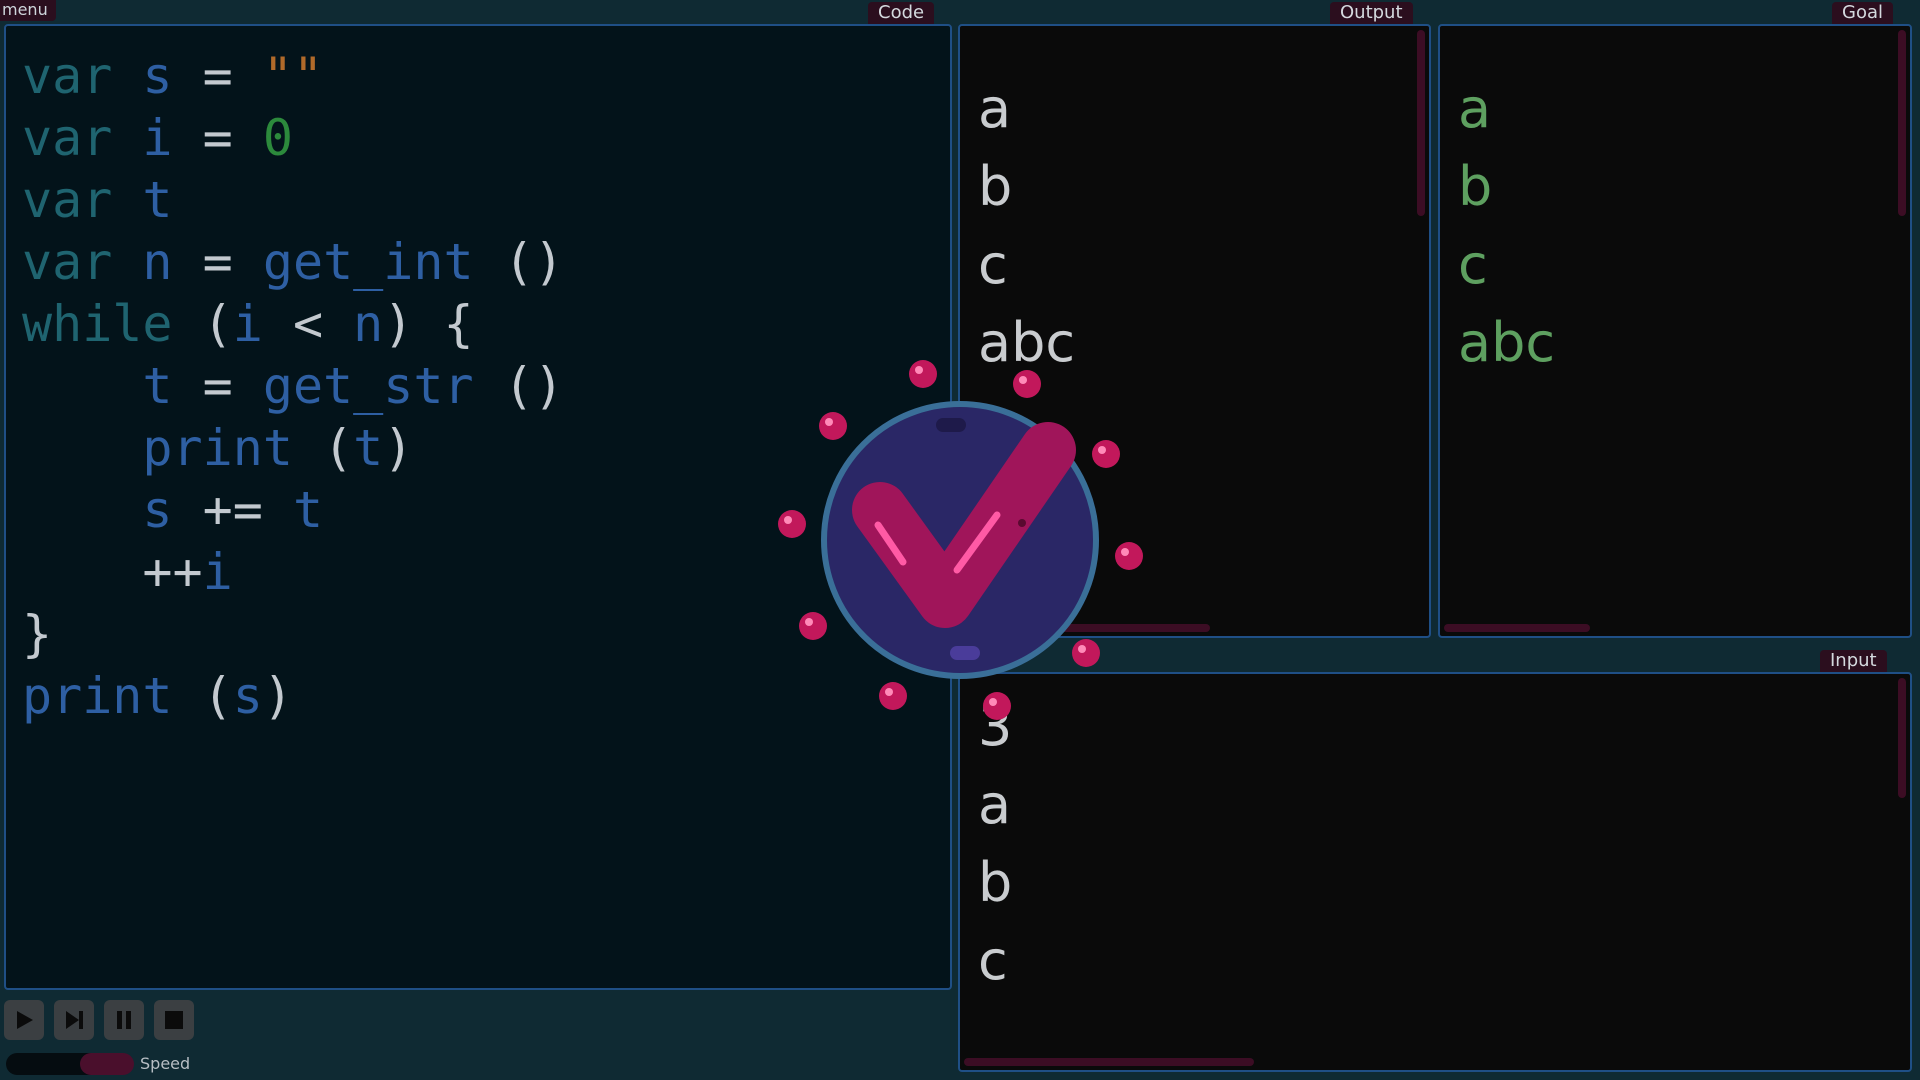  Describe the element at coordinates (1371, 13) in the screenshot. I see `output-tab: Output` at that location.